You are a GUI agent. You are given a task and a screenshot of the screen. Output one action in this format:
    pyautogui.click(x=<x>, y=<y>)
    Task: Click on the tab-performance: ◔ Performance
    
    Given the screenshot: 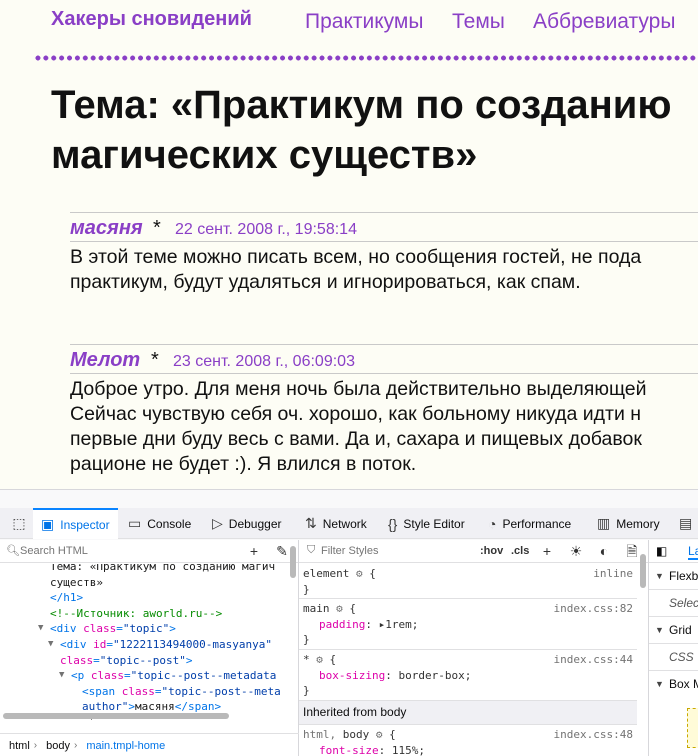 What is the action you would take?
    pyautogui.click(x=529, y=523)
    